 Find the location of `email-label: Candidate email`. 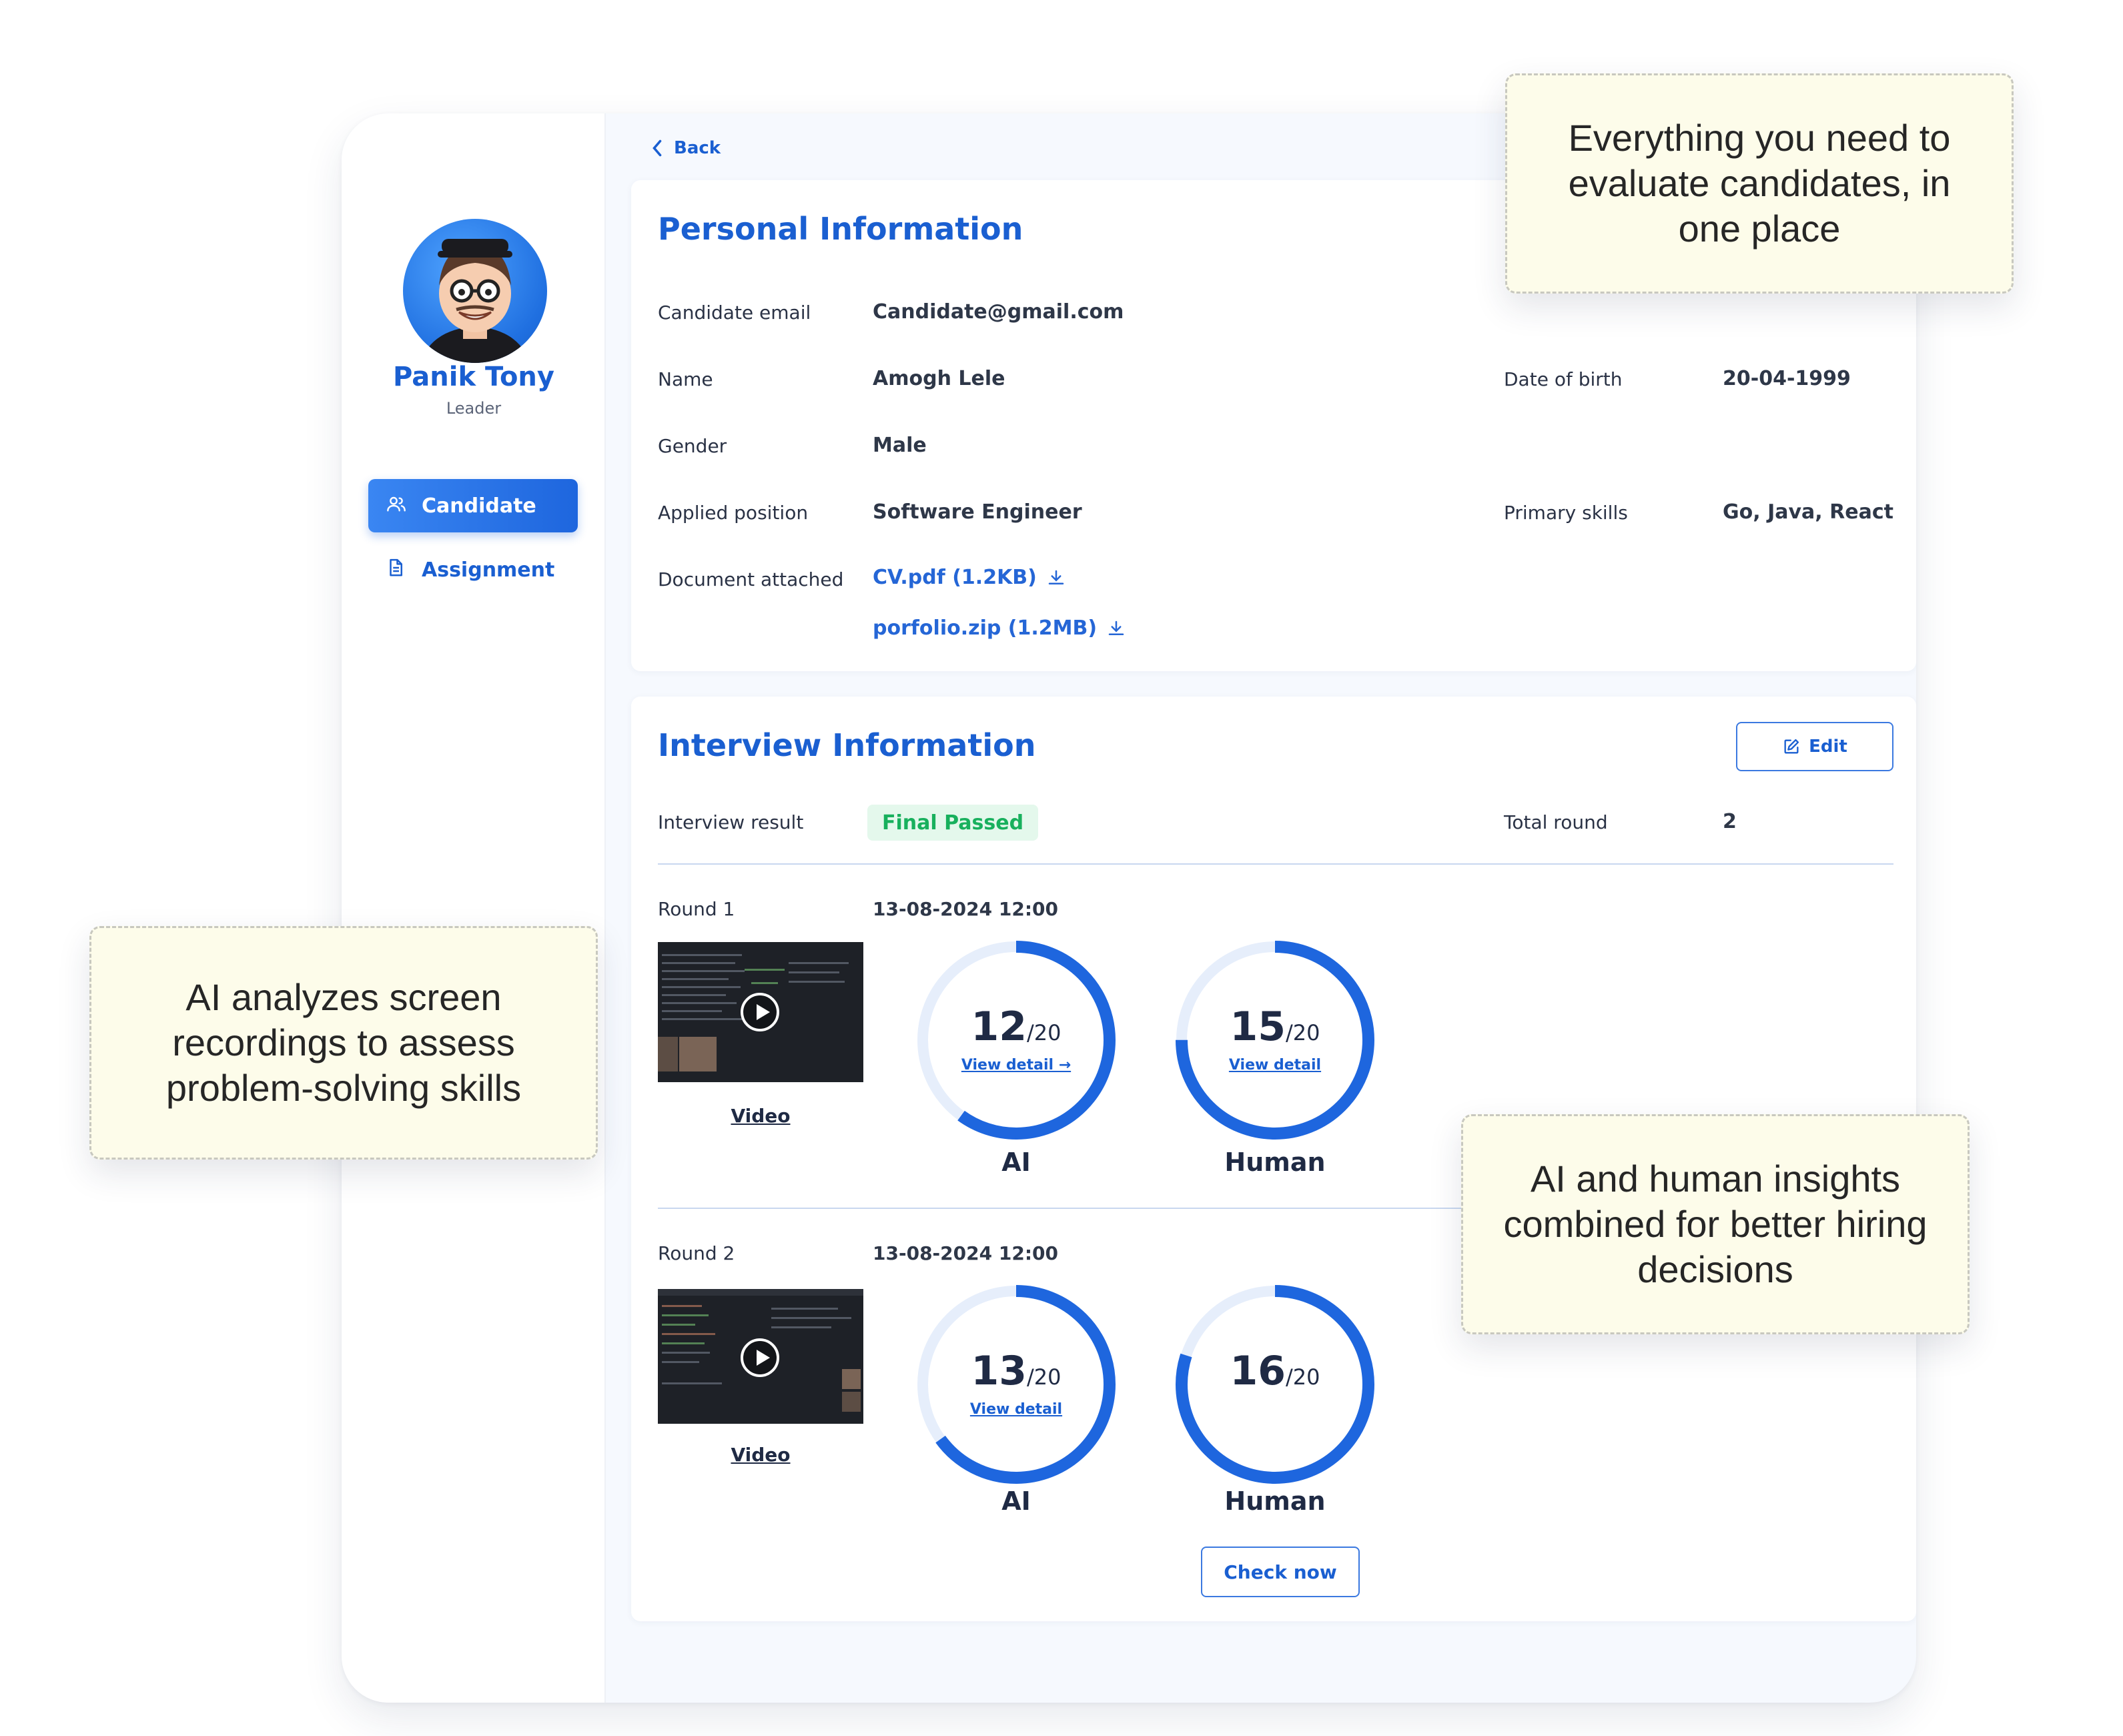

email-label: Candidate email is located at coordinates (734, 313).